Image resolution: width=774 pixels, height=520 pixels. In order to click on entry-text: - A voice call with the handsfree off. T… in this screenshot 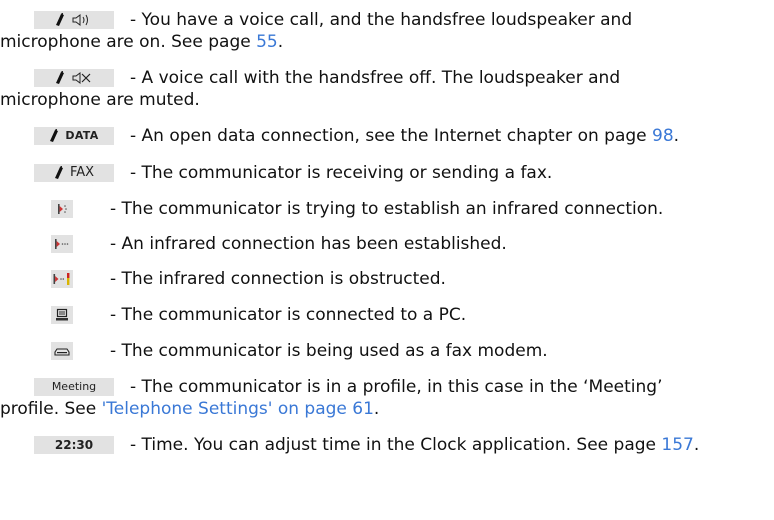, I will do `click(375, 78)`.